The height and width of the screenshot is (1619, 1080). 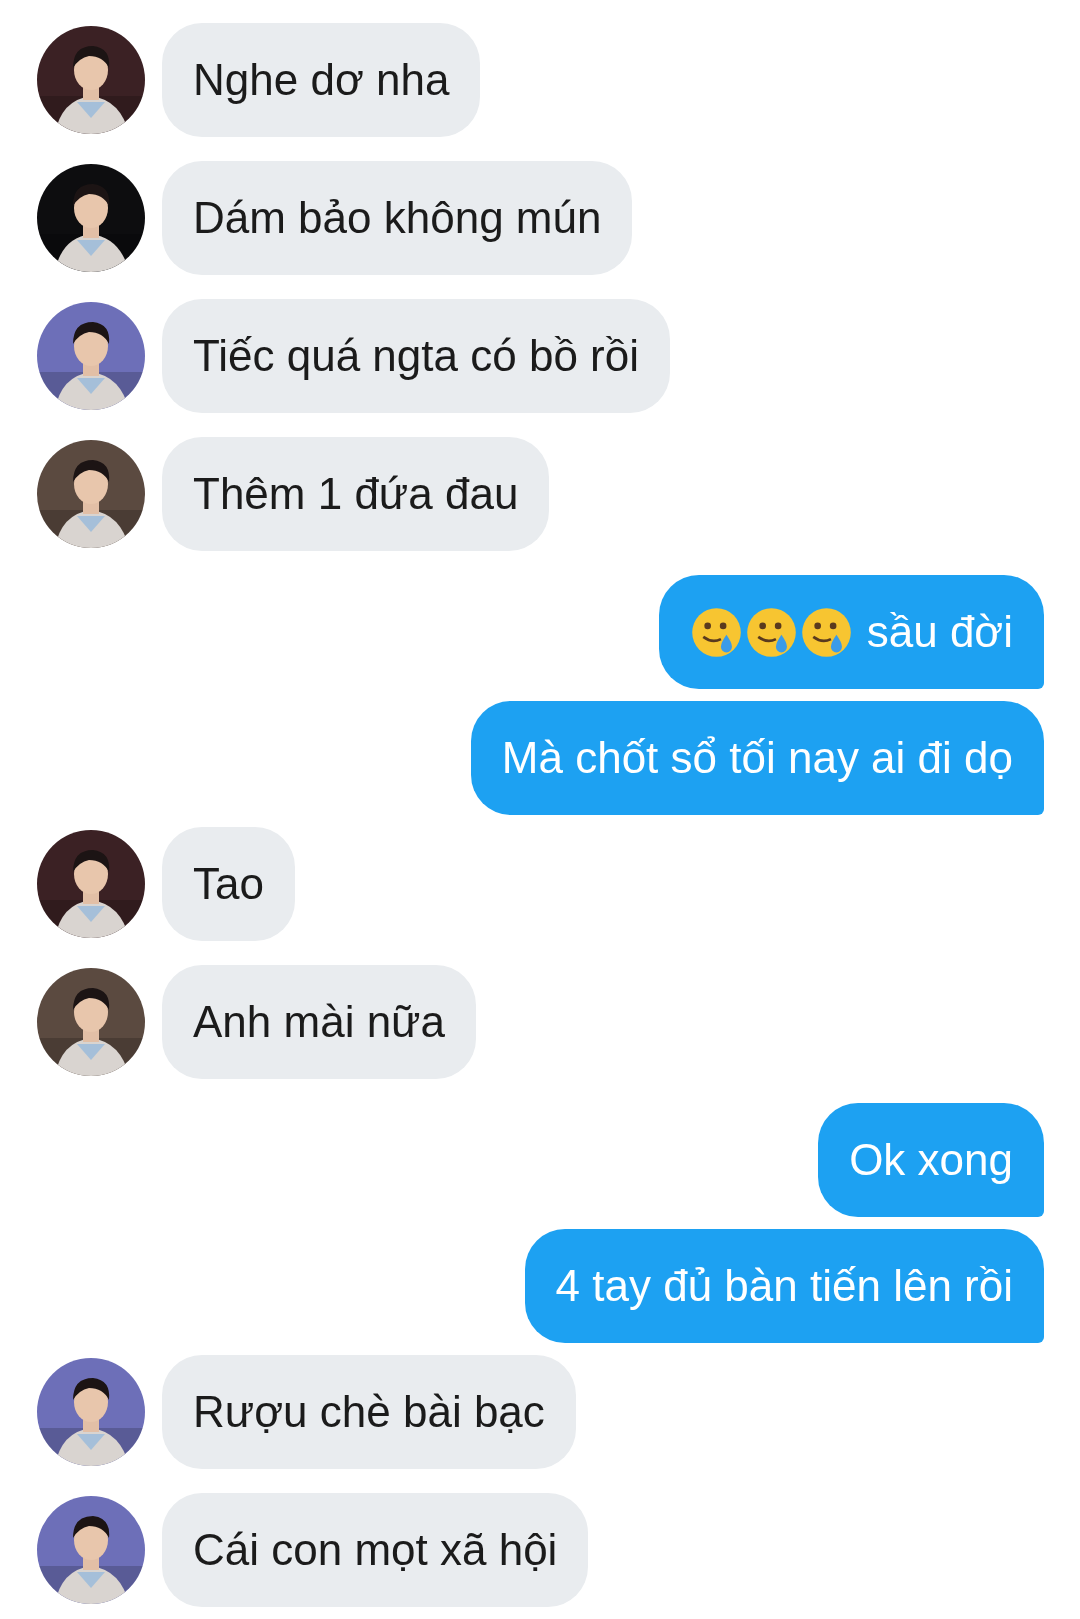 What do you see at coordinates (369, 1412) in the screenshot?
I see `message-text: Rượu chè bài bạc` at bounding box center [369, 1412].